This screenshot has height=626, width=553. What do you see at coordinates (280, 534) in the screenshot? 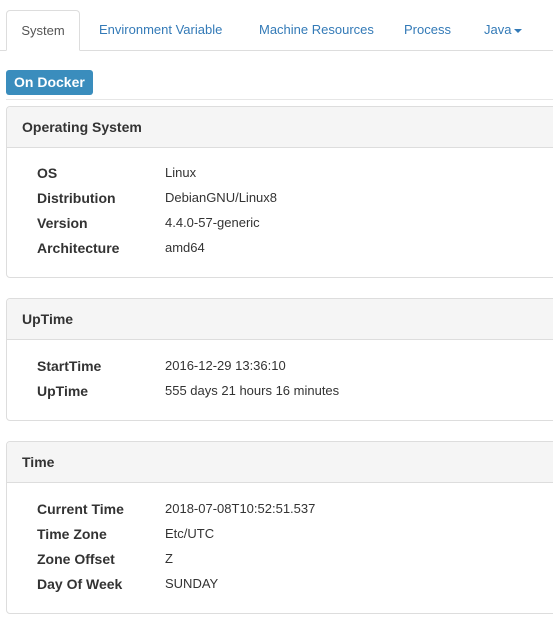
I see `info-row: Time Zone Etc/UTC` at bounding box center [280, 534].